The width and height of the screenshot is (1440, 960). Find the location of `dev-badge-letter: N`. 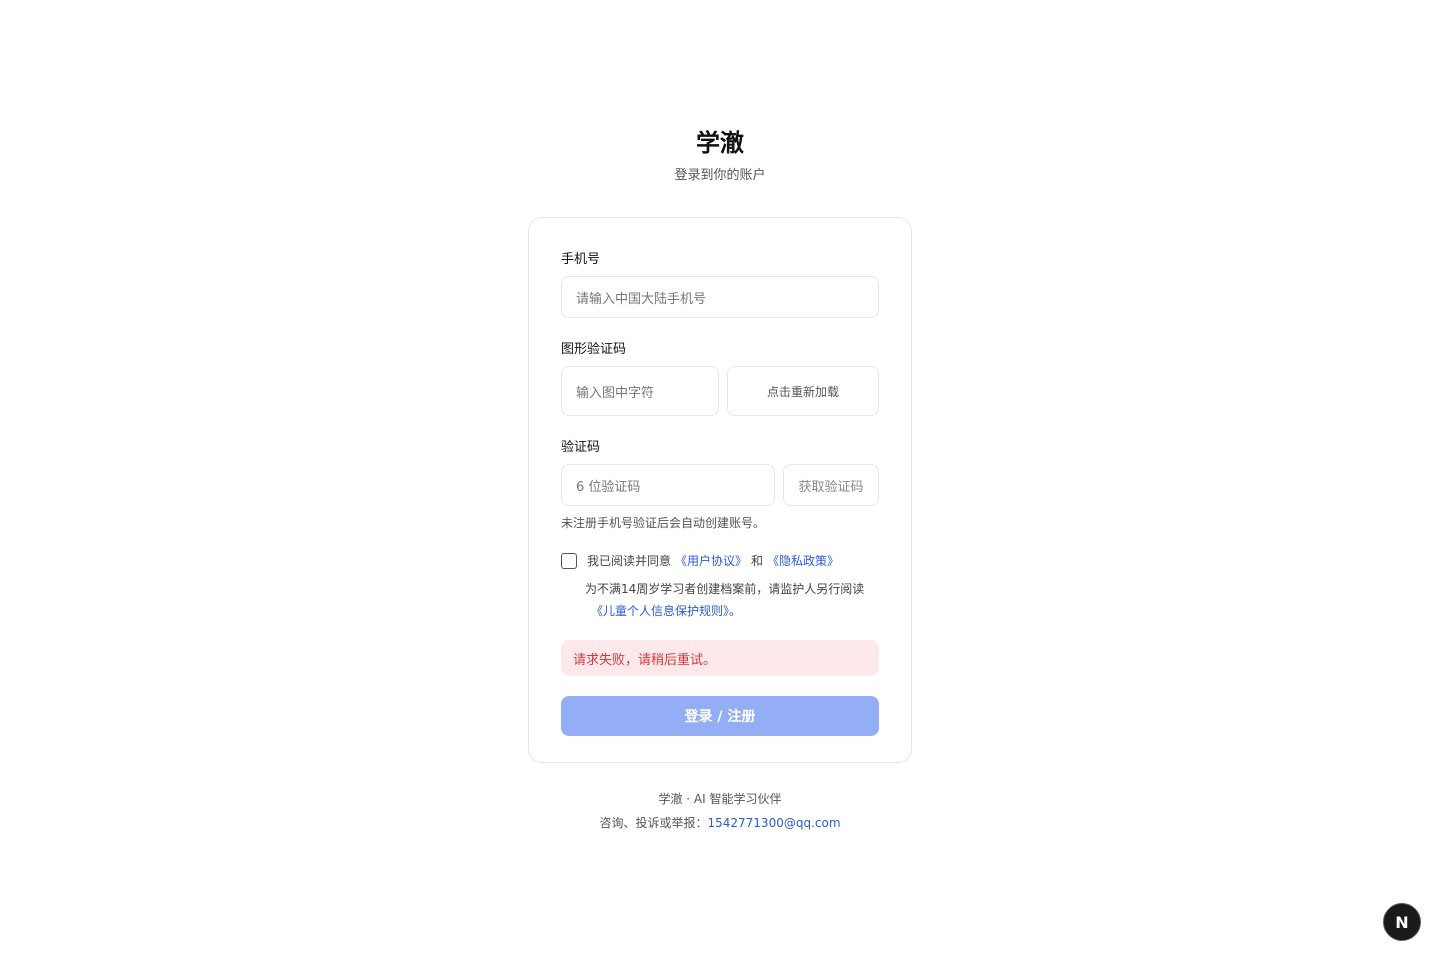

dev-badge-letter: N is located at coordinates (1402, 922).